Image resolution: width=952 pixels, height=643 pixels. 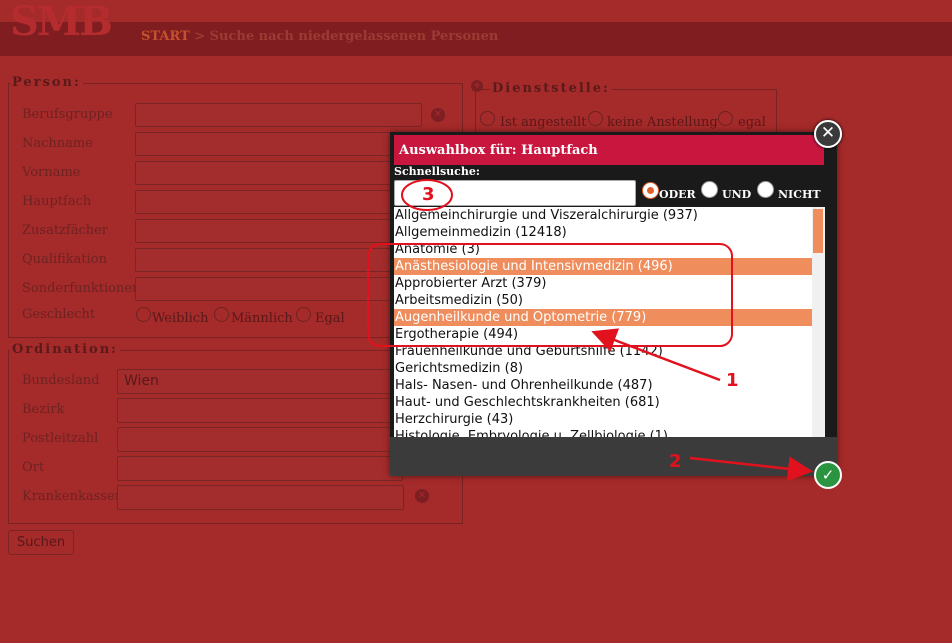 I want to click on list-item-label: Haut- und Geschlechtskrankheiten (681), so click(x=527, y=402).